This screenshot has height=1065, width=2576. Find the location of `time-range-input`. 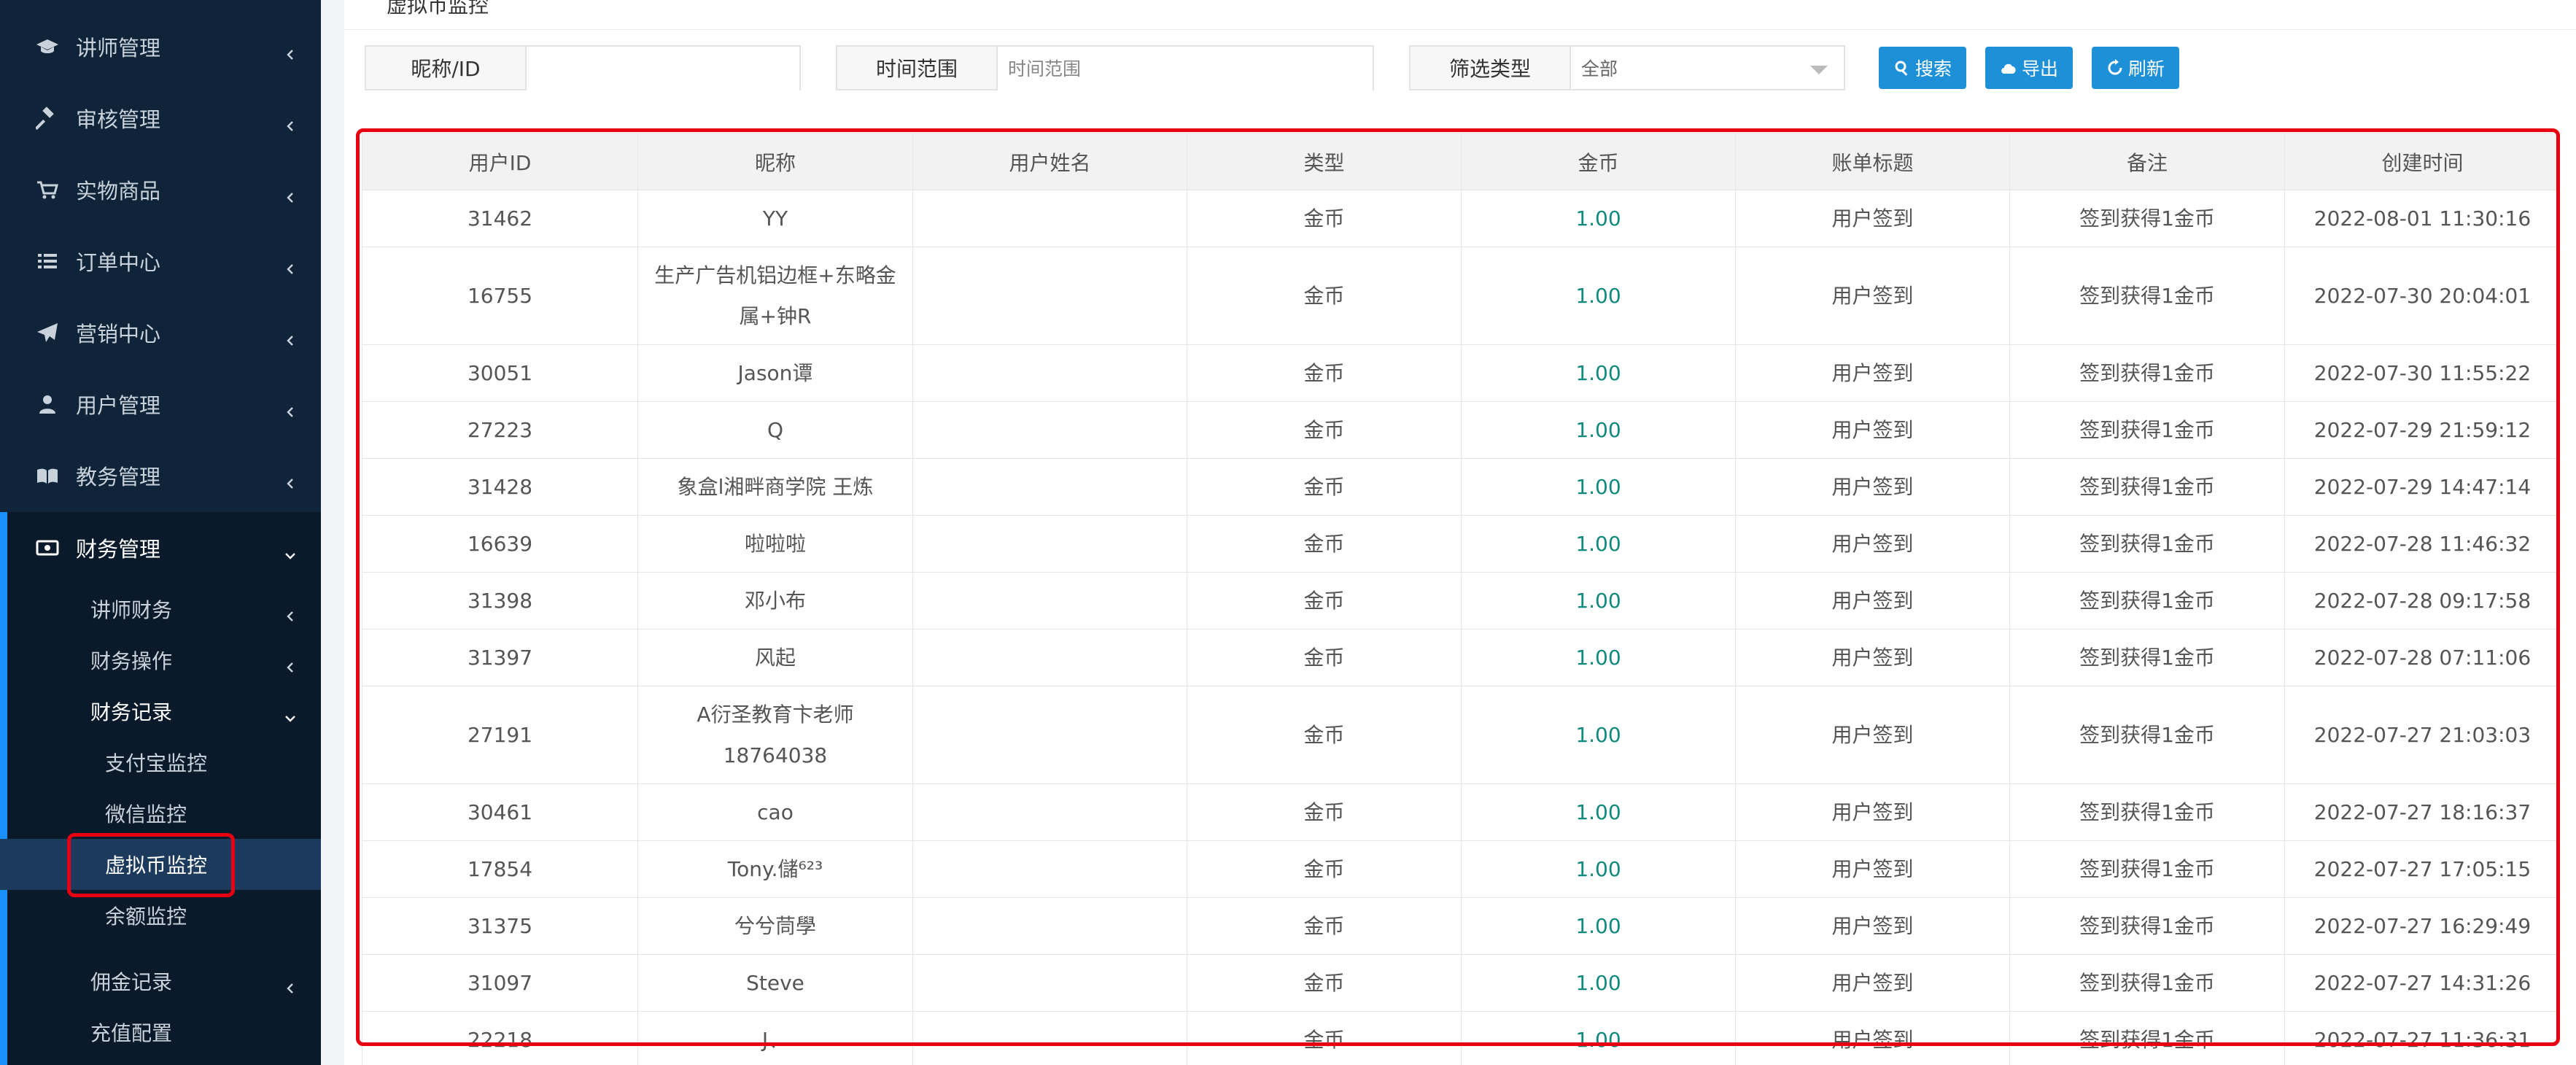

time-range-input is located at coordinates (1186, 68).